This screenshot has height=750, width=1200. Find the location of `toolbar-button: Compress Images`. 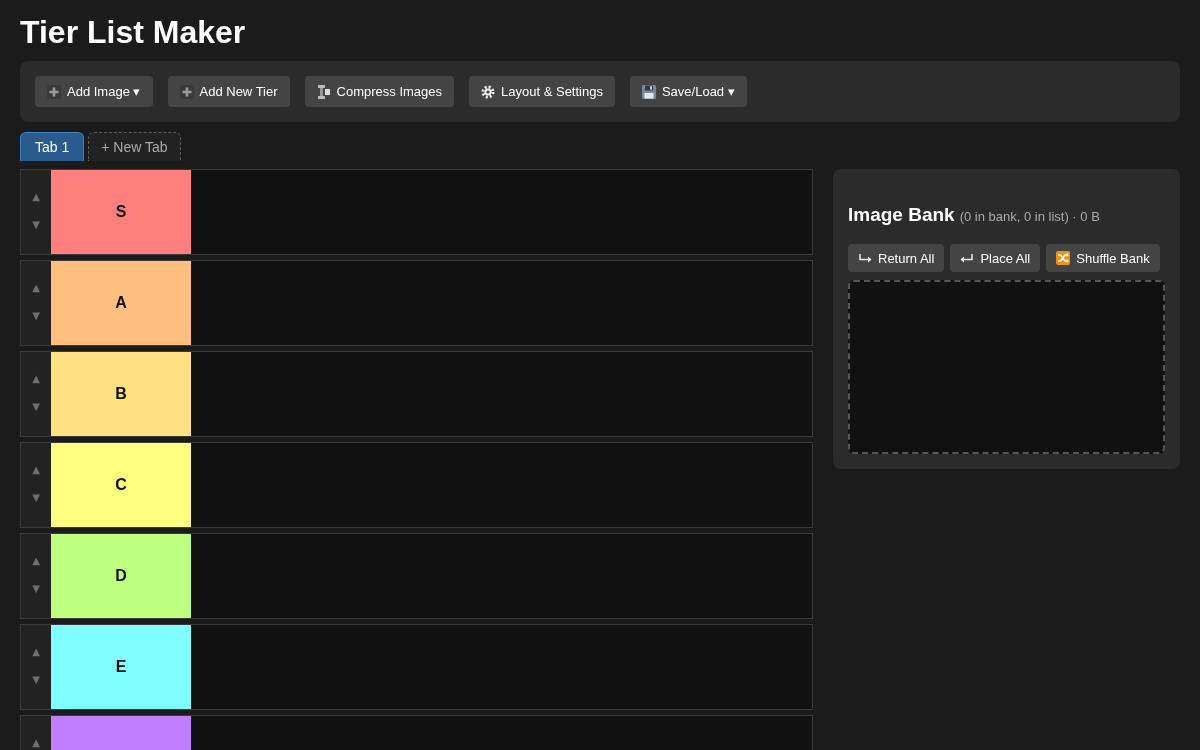

toolbar-button: Compress Images is located at coordinates (379, 91).